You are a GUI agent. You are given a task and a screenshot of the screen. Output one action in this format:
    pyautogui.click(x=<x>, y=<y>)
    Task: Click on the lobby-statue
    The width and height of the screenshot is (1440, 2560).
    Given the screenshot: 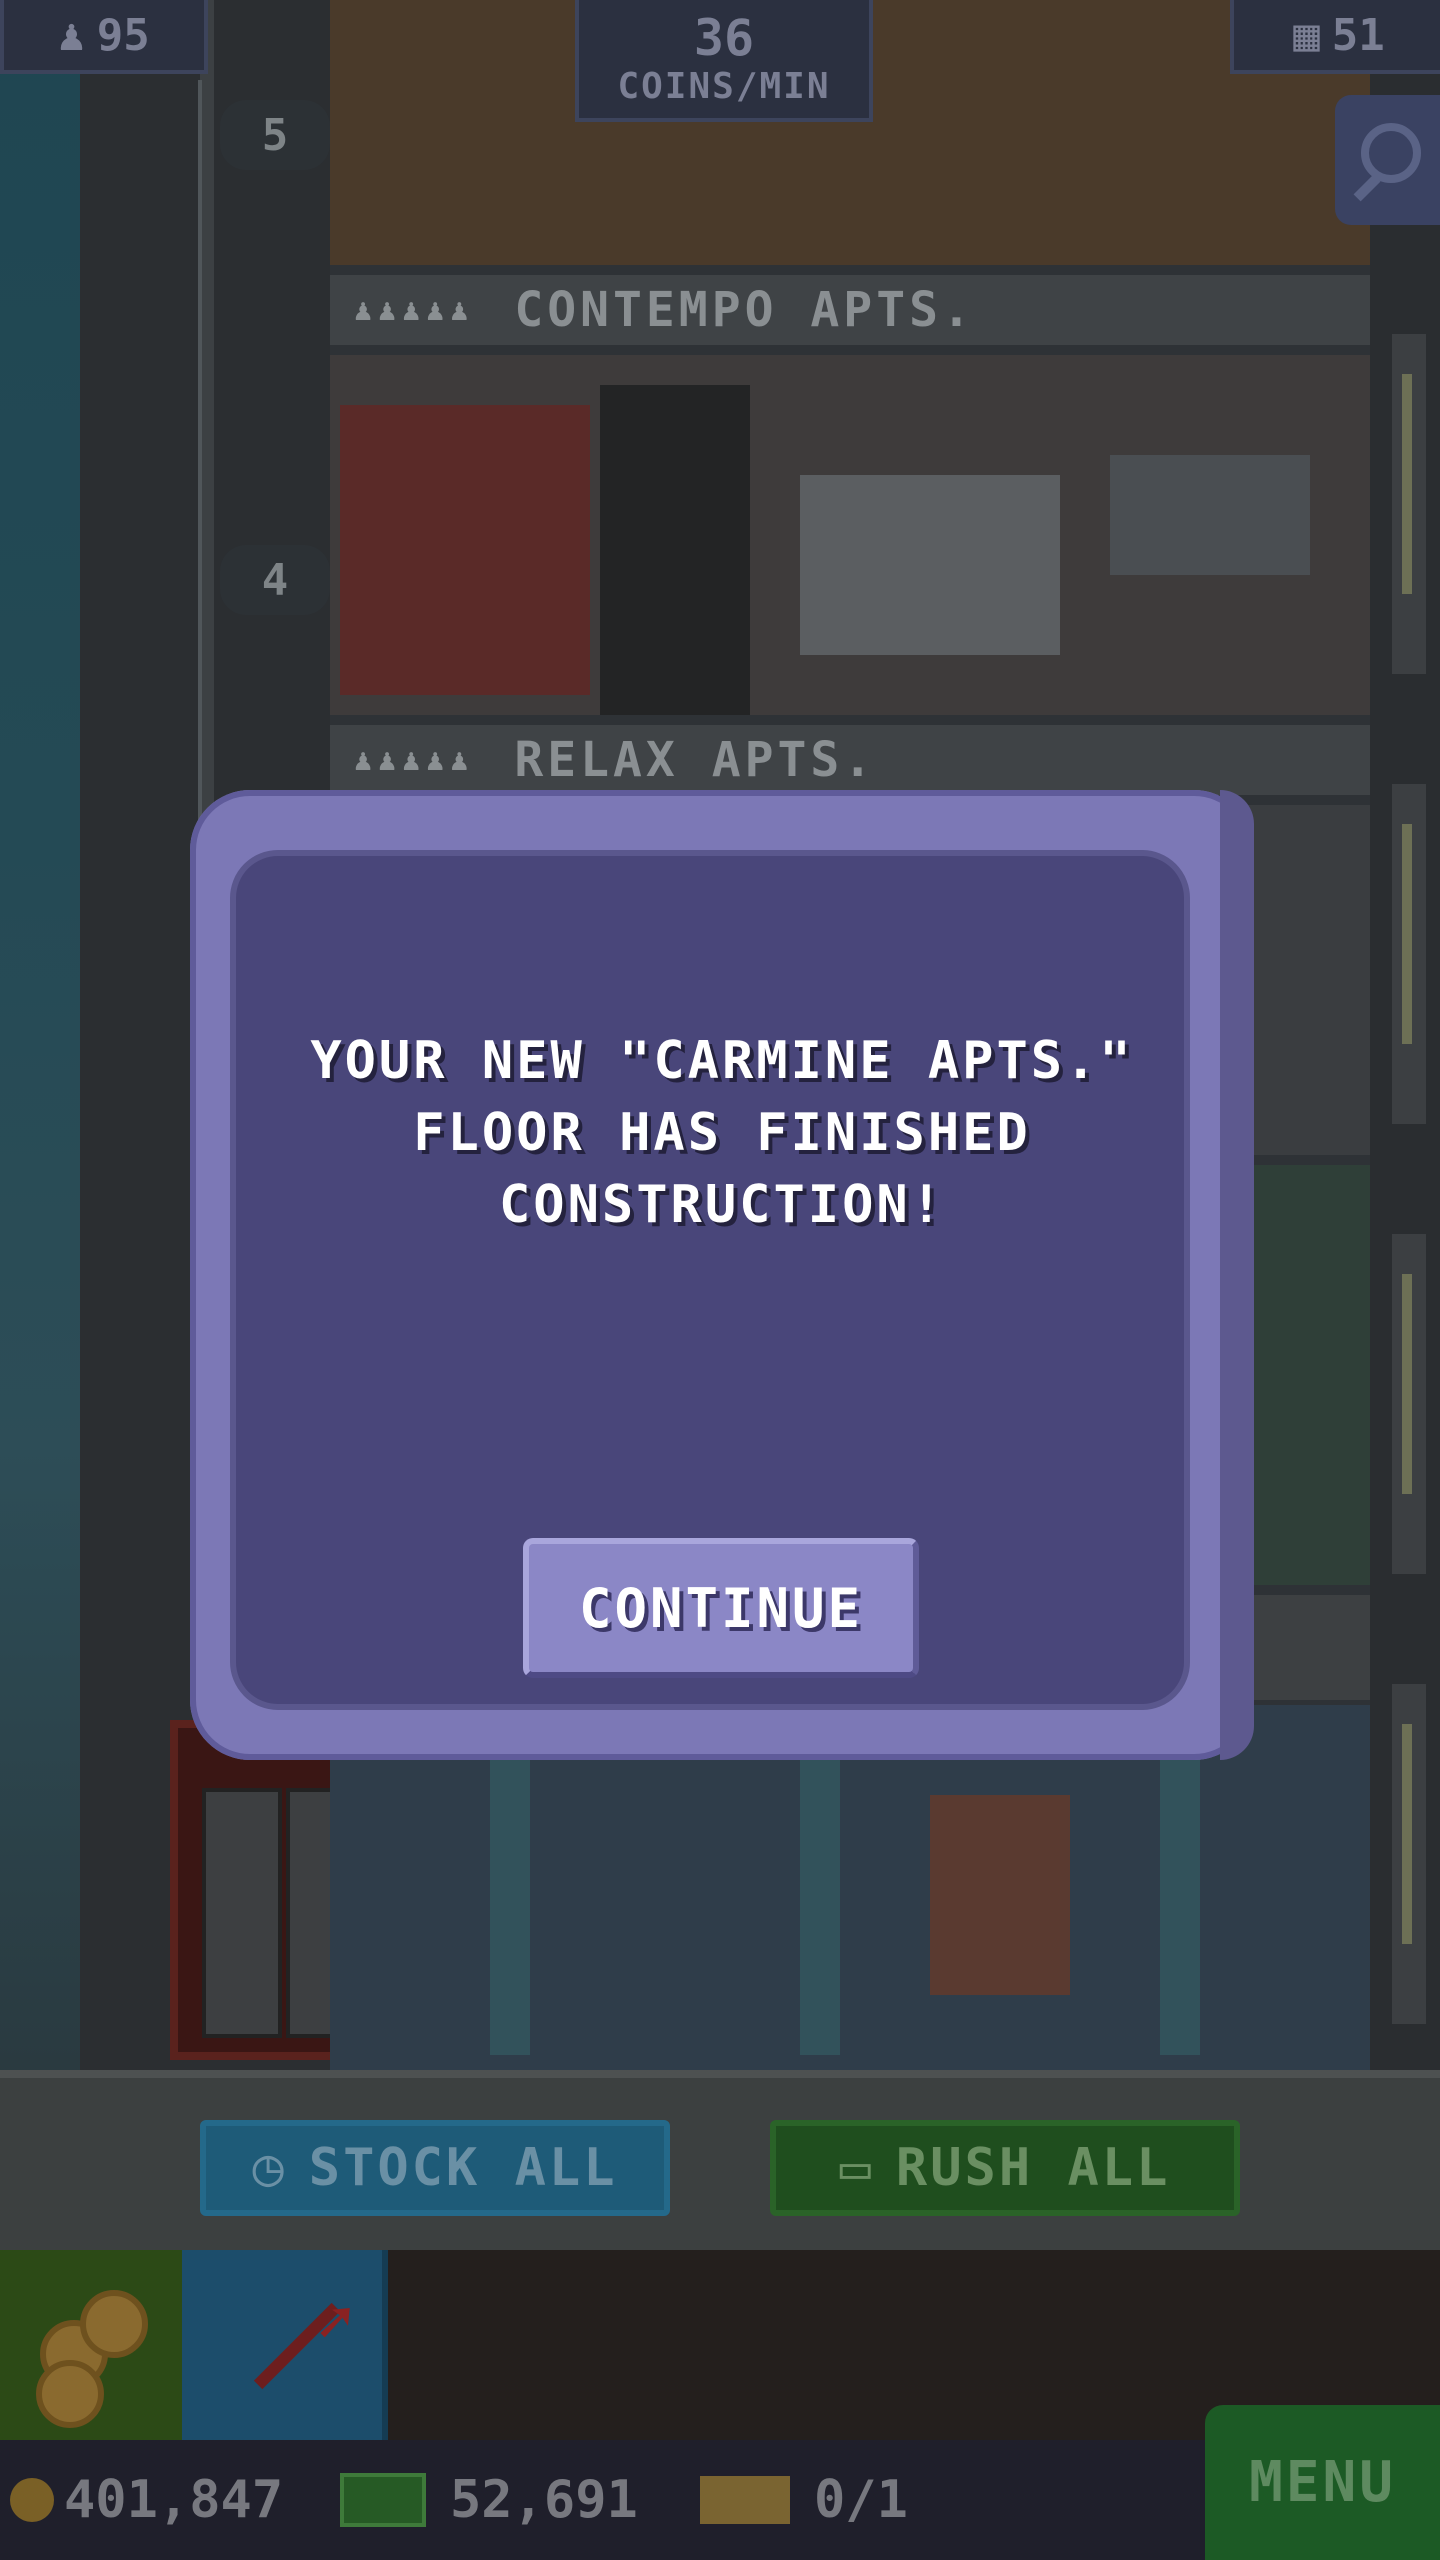 What is the action you would take?
    pyautogui.click(x=1000, y=1895)
    